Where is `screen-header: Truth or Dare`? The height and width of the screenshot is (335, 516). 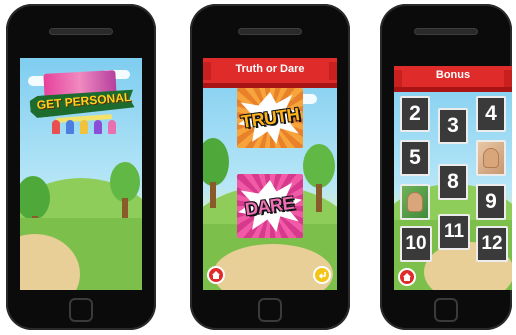 screen-header: Truth or Dare is located at coordinates (270, 73).